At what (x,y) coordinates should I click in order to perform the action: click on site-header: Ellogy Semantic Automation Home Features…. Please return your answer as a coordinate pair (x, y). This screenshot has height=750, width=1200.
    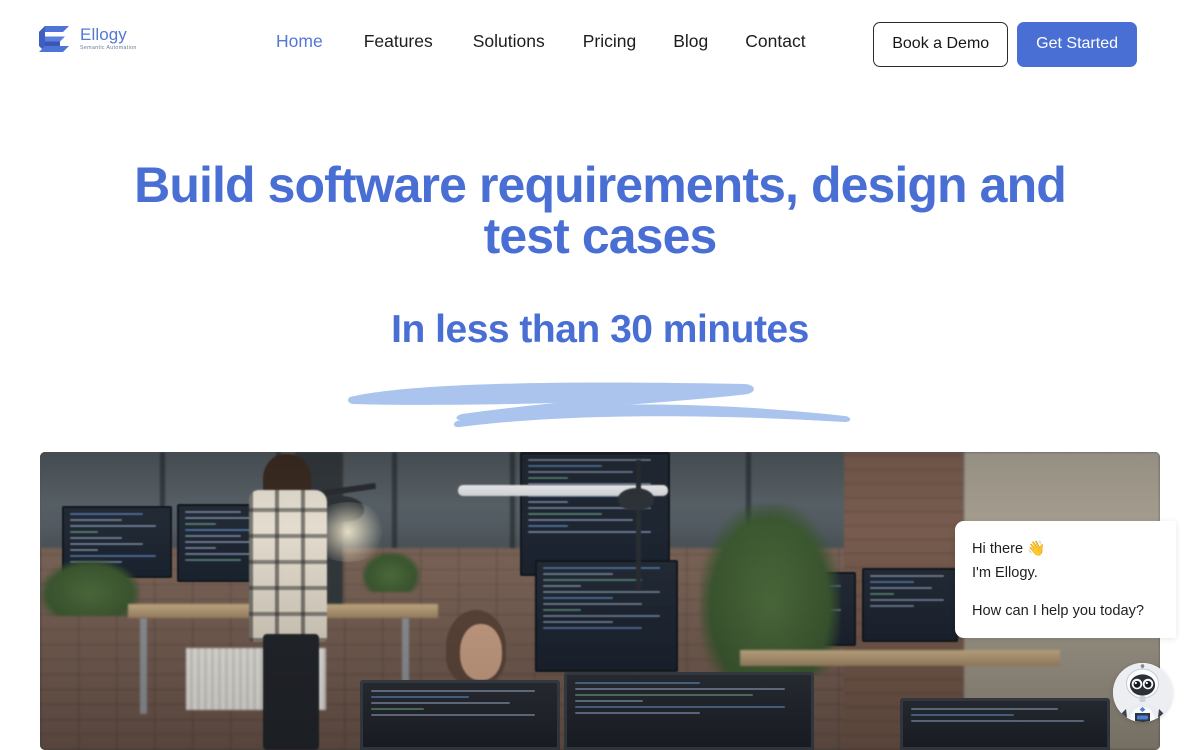
    Looking at the image, I should click on (600, 44).